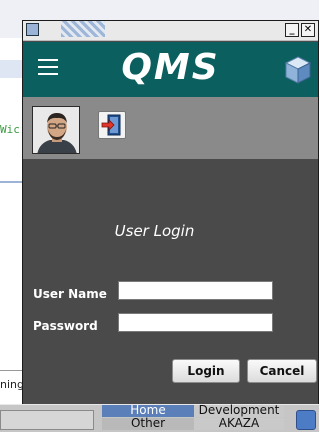 Image resolution: width=320 pixels, height=432 pixels. I want to click on workspace-other: Other, so click(148, 423).